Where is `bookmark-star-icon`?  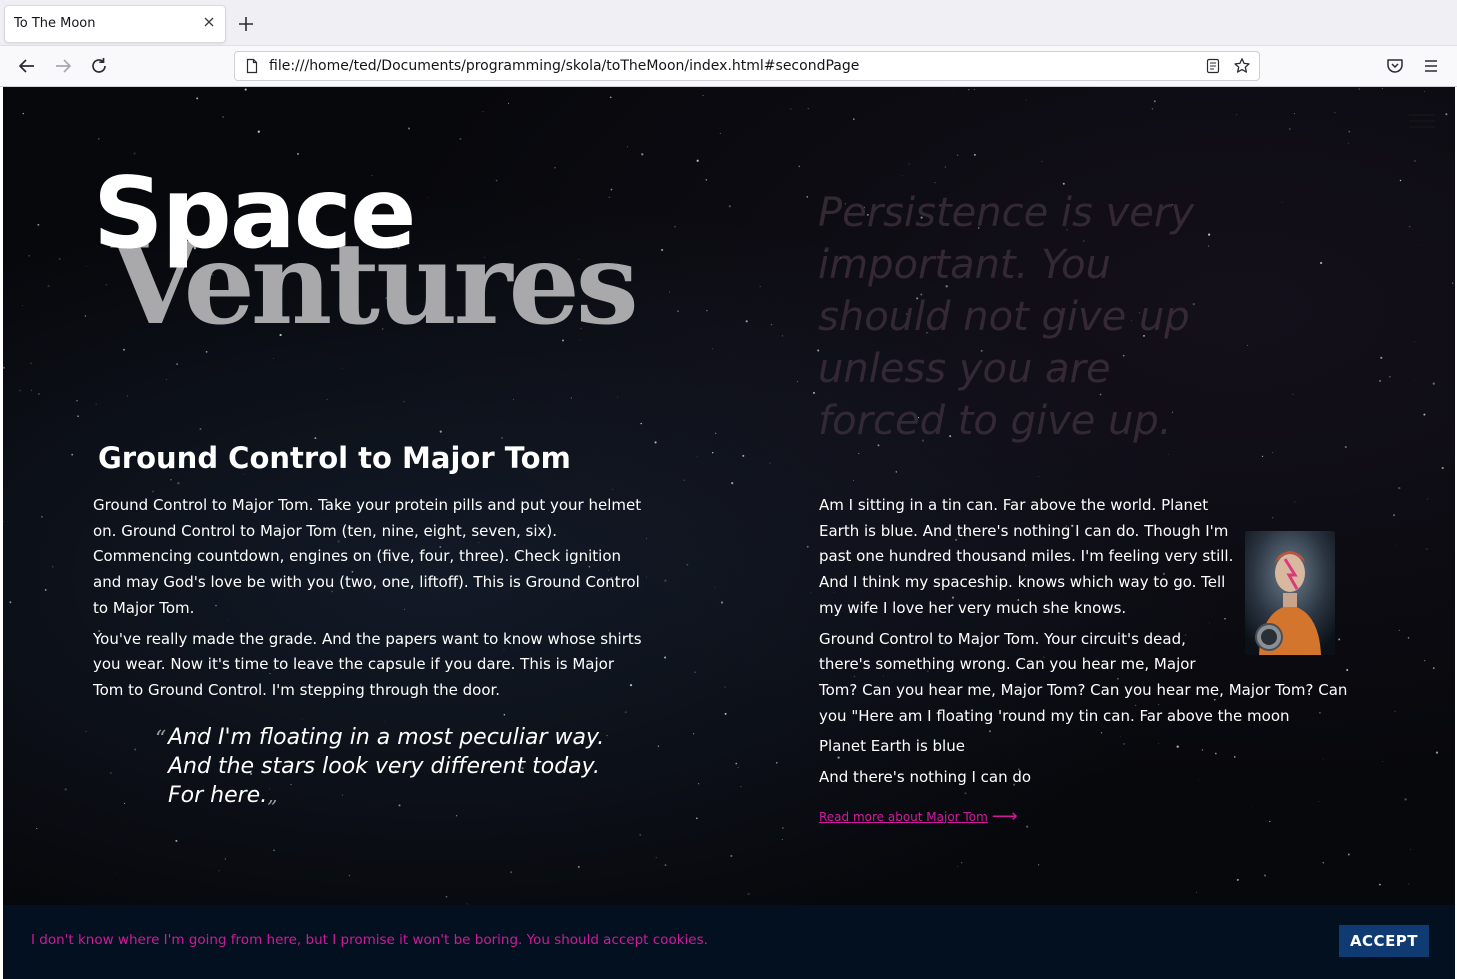
bookmark-star-icon is located at coordinates (1242, 66).